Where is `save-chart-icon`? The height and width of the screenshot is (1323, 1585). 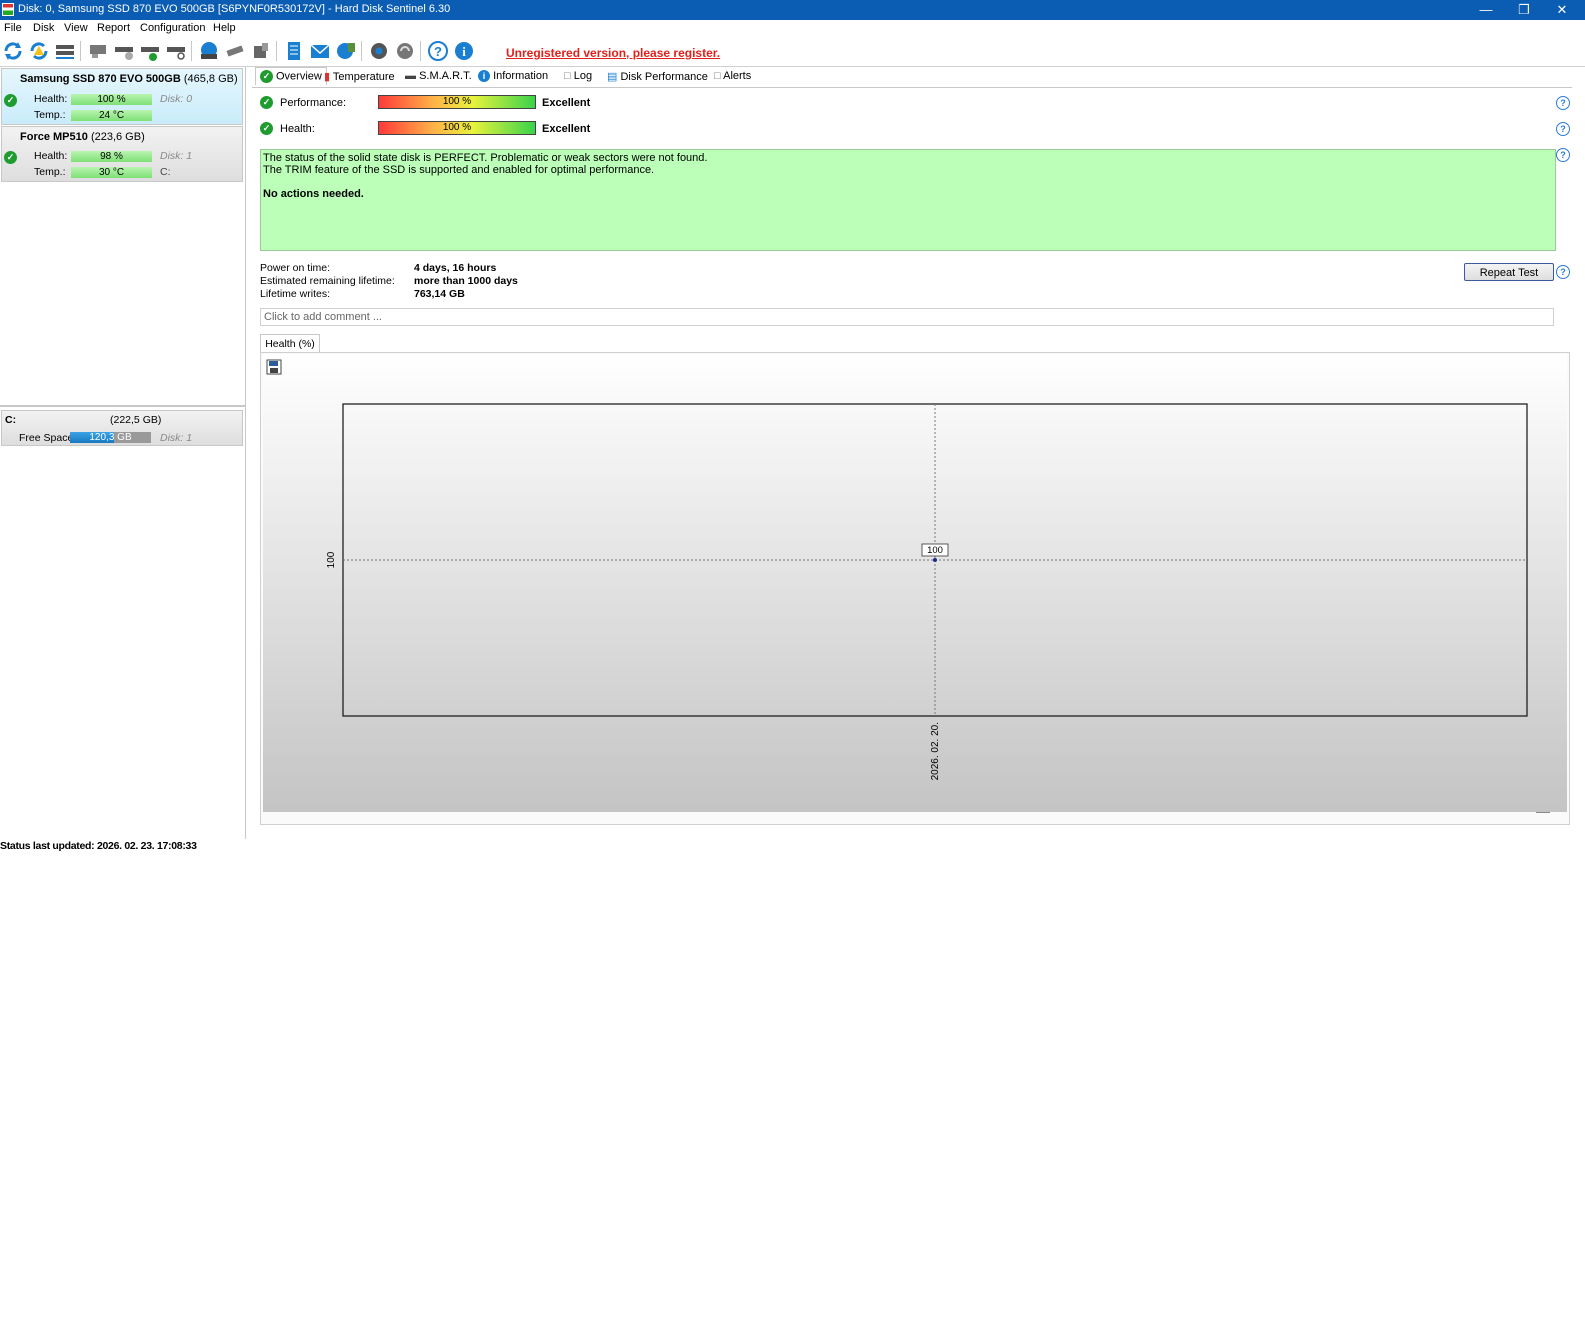
save-chart-icon is located at coordinates (274, 367).